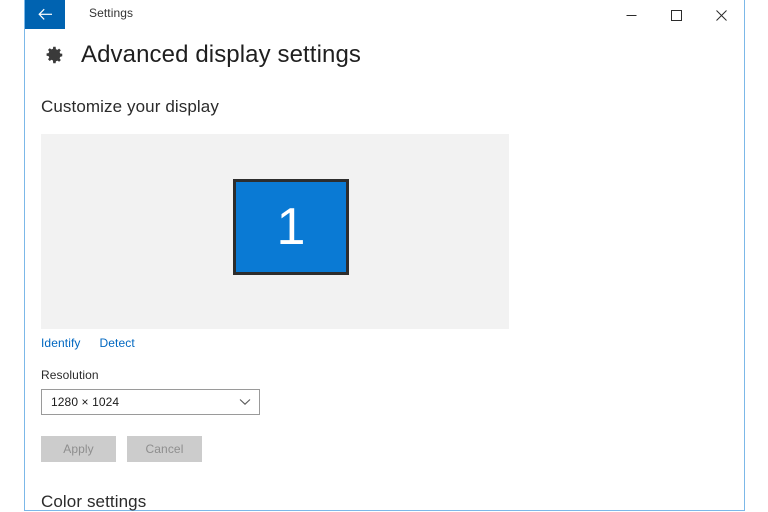  What do you see at coordinates (384, 15) in the screenshot?
I see `title-bar: Settings` at bounding box center [384, 15].